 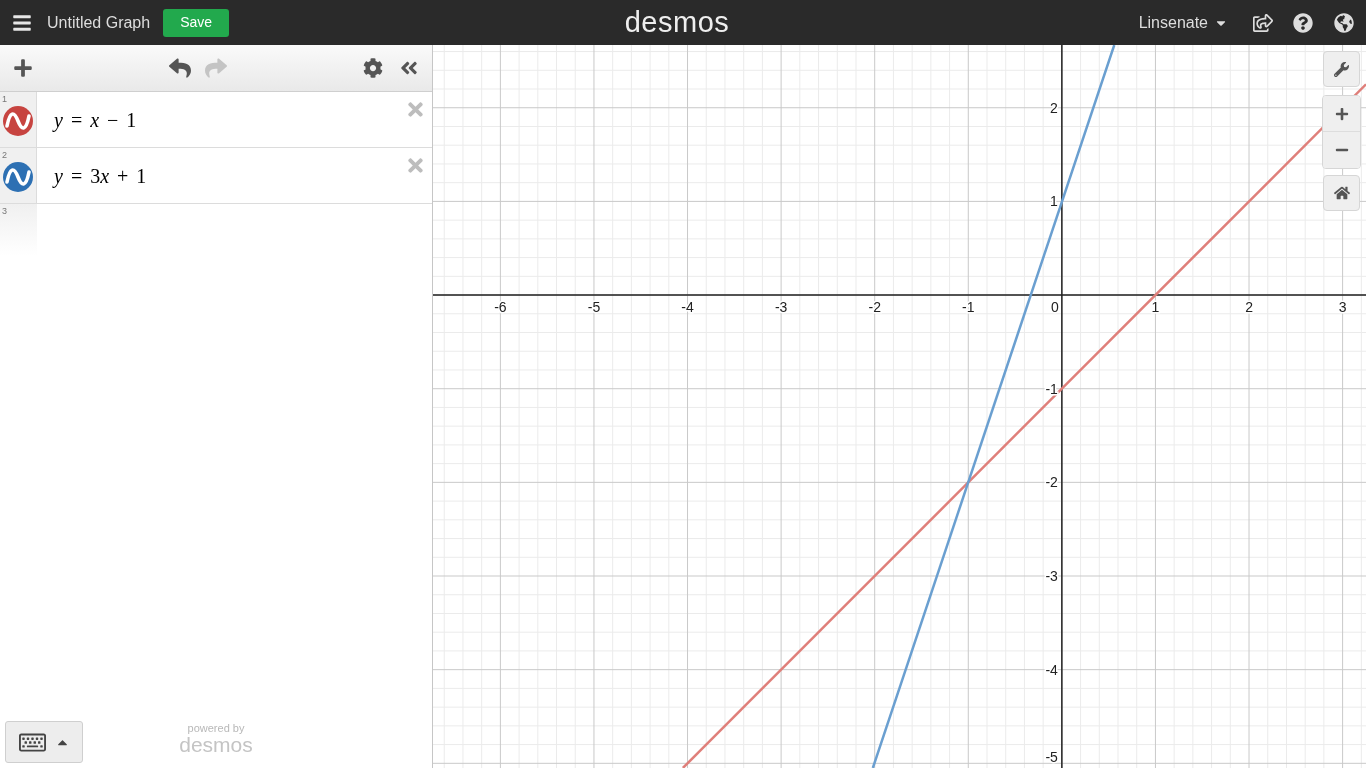 What do you see at coordinates (4, 98) in the screenshot?
I see `expression-index: 1` at bounding box center [4, 98].